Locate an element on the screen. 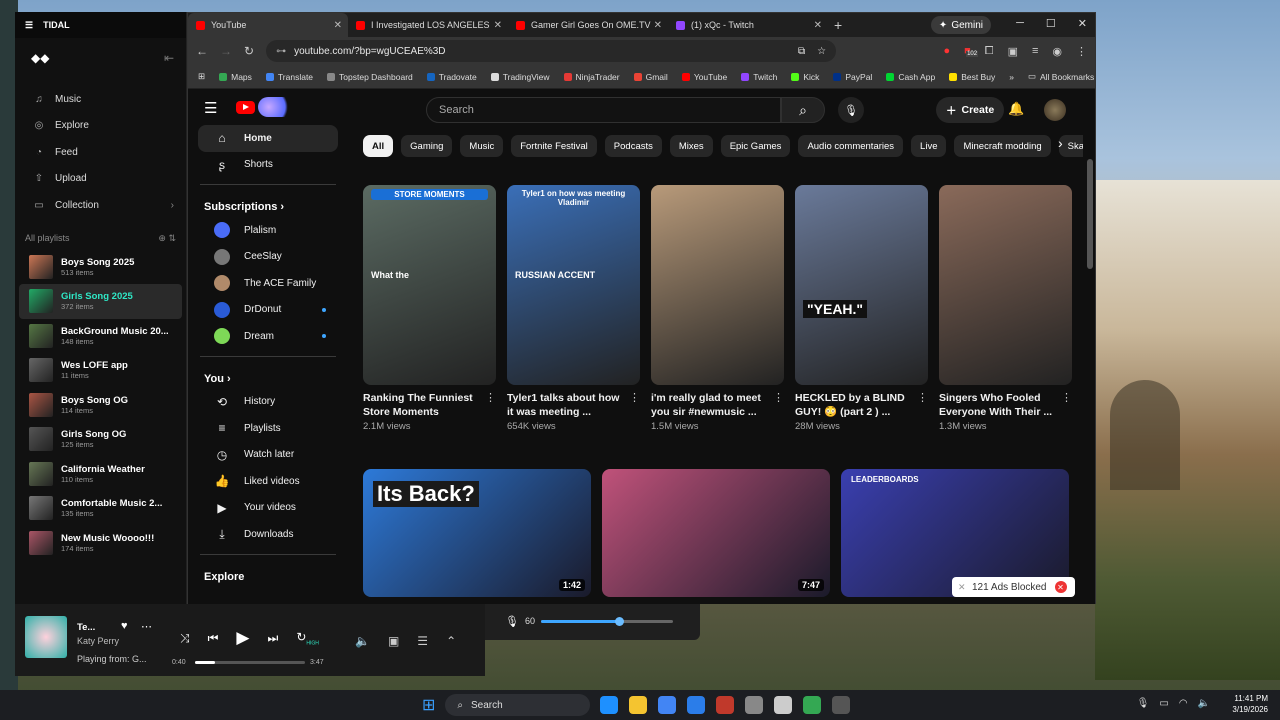  youtube-ext-icon: ● is located at coordinates (946, 51).